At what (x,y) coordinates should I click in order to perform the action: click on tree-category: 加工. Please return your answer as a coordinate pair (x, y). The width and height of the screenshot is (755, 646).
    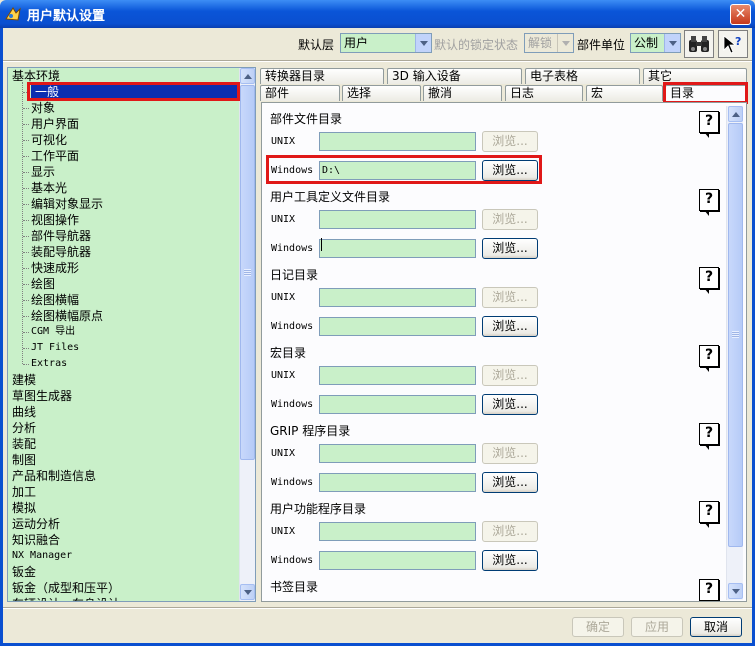
    Looking at the image, I should click on (24, 492).